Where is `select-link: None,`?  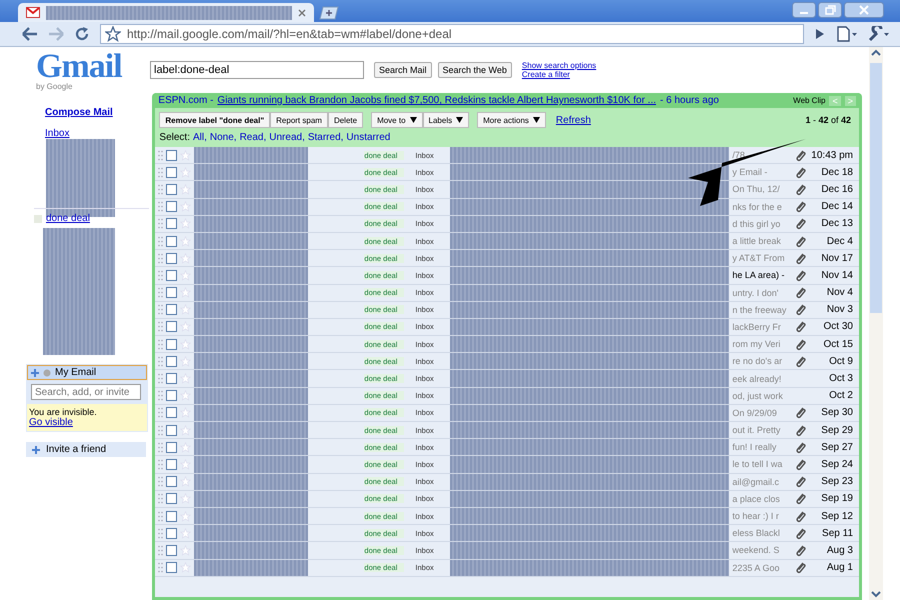
select-link: None, is located at coordinates (223, 137).